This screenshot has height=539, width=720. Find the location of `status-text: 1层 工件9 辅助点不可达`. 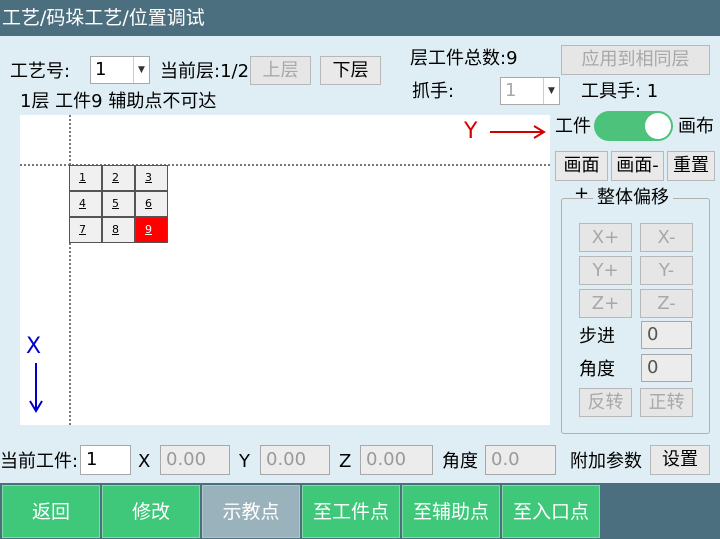

status-text: 1层 工件9 辅助点不可达 is located at coordinates (118, 101).